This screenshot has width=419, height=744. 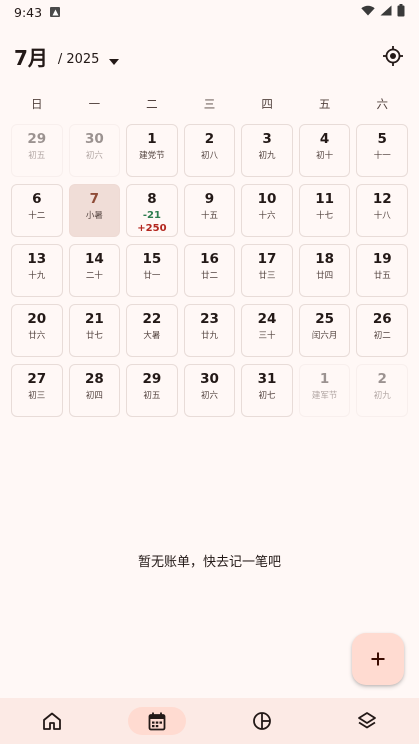 I want to click on calendar-day: 11 十七, so click(x=324, y=210).